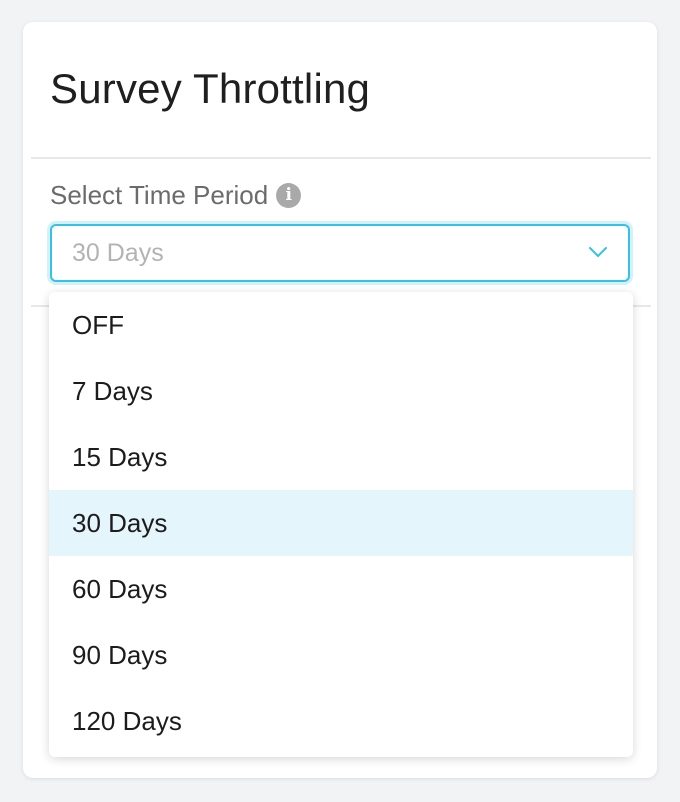 The height and width of the screenshot is (802, 680). Describe the element at coordinates (210, 88) in the screenshot. I see `card-title: Survey Throttling` at that location.